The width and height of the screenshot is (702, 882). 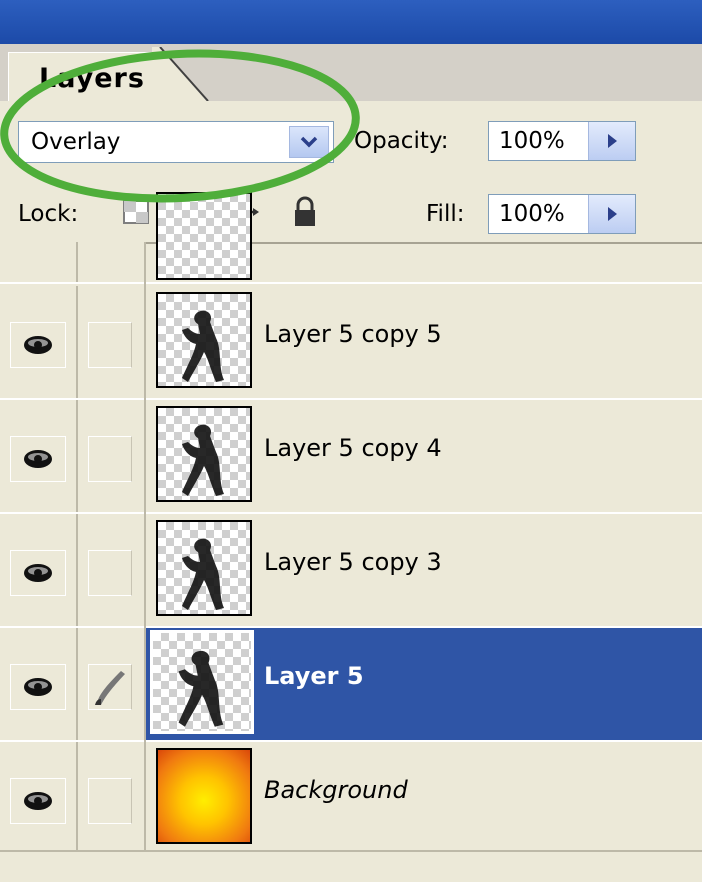 What do you see at coordinates (424, 684) in the screenshot?
I see `layer-name-area: Layer 5` at bounding box center [424, 684].